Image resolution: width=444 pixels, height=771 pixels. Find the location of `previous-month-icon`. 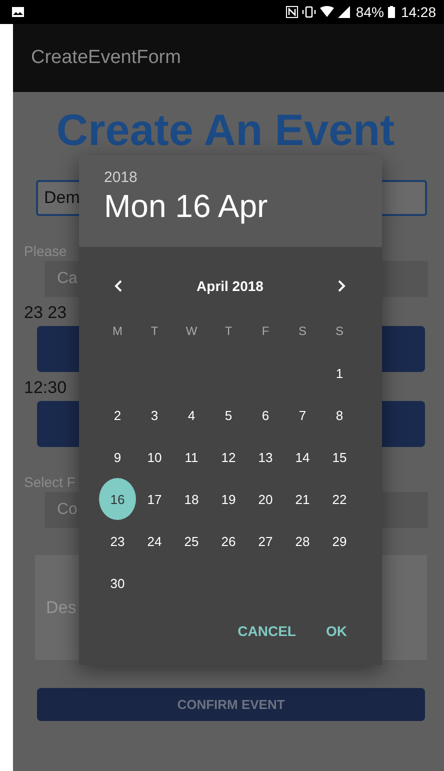

previous-month-icon is located at coordinates (118, 286).